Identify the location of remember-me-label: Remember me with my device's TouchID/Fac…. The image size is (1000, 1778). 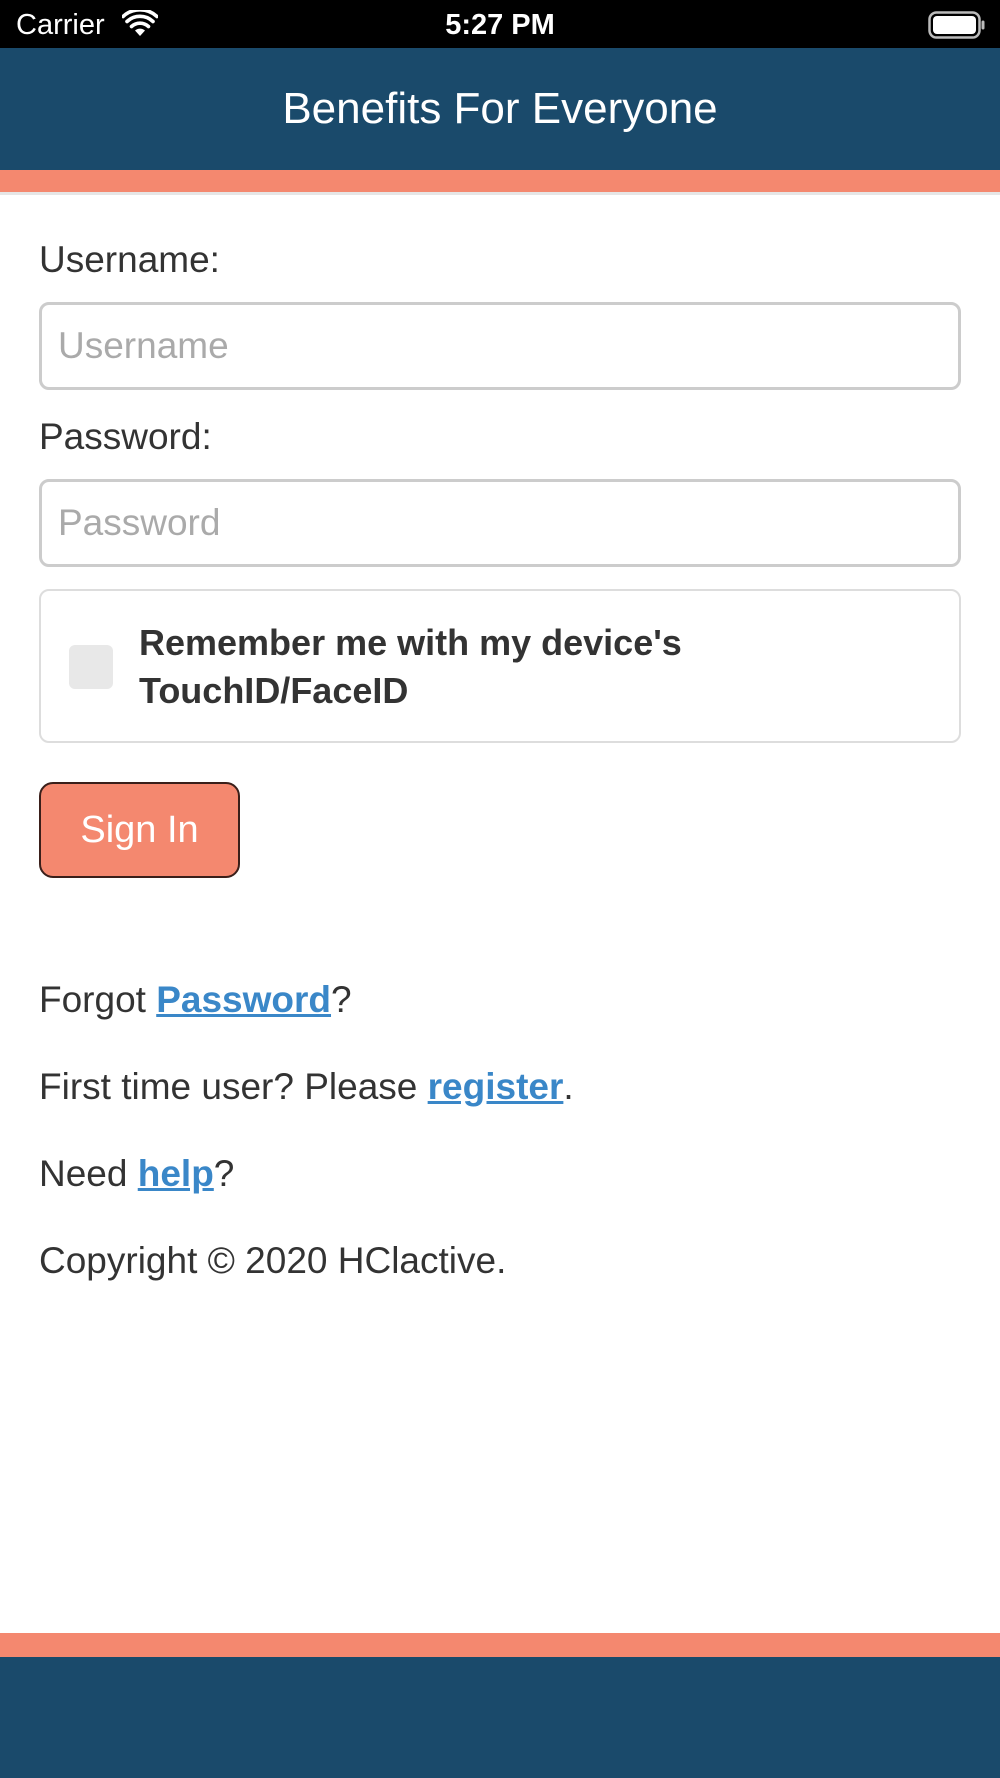
(410, 666).